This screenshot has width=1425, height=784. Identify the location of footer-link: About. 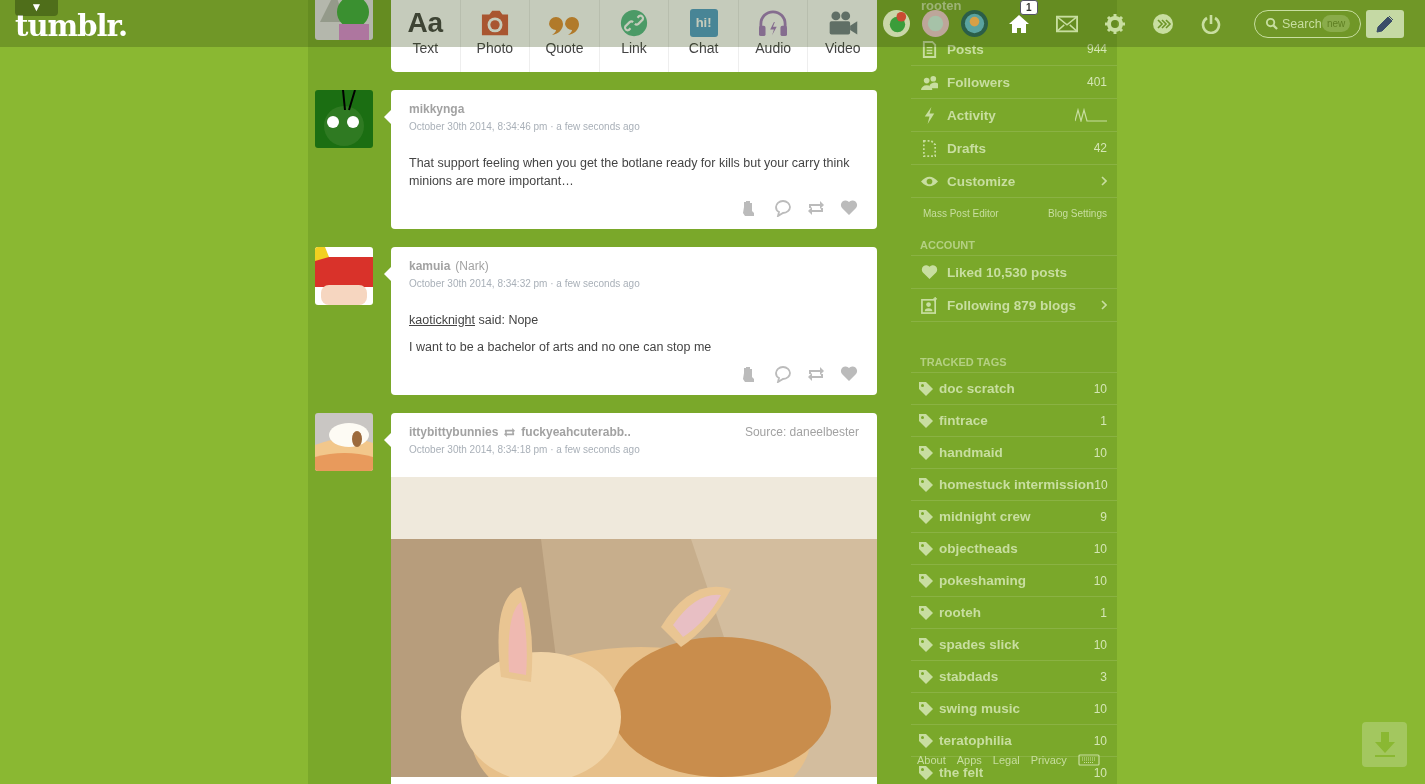
(931, 760).